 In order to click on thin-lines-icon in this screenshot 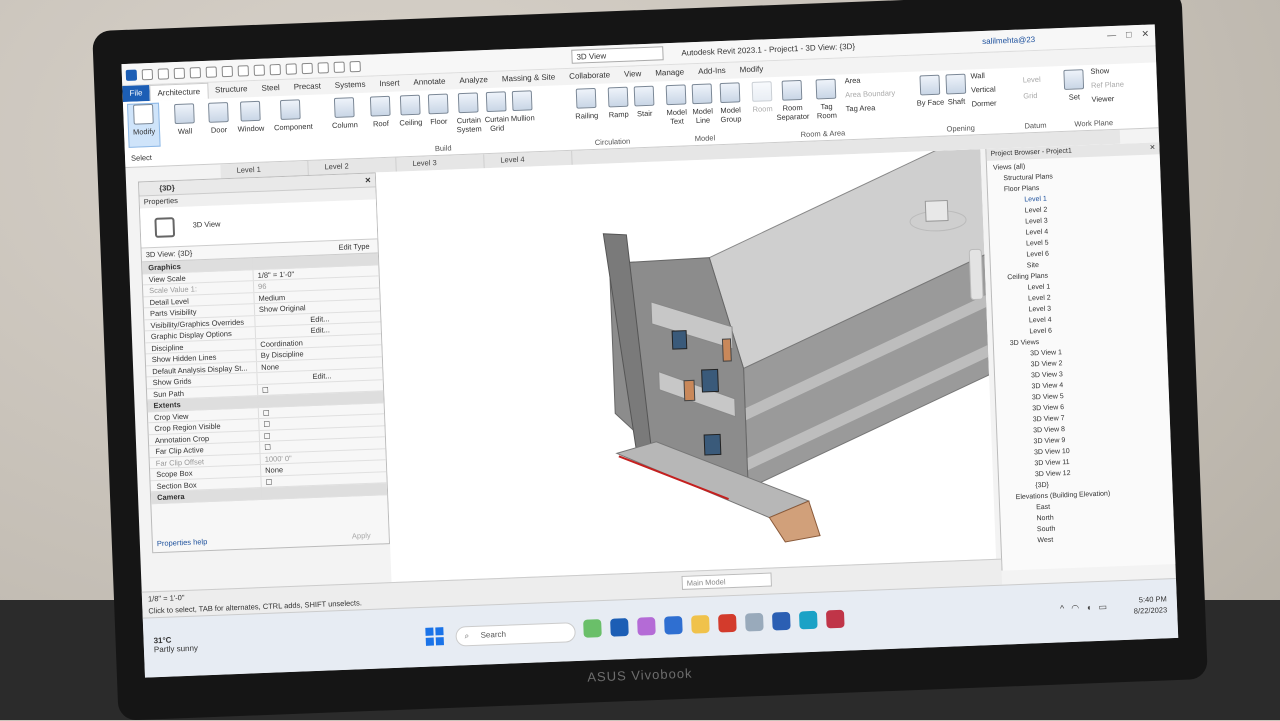, I will do `click(323, 67)`.